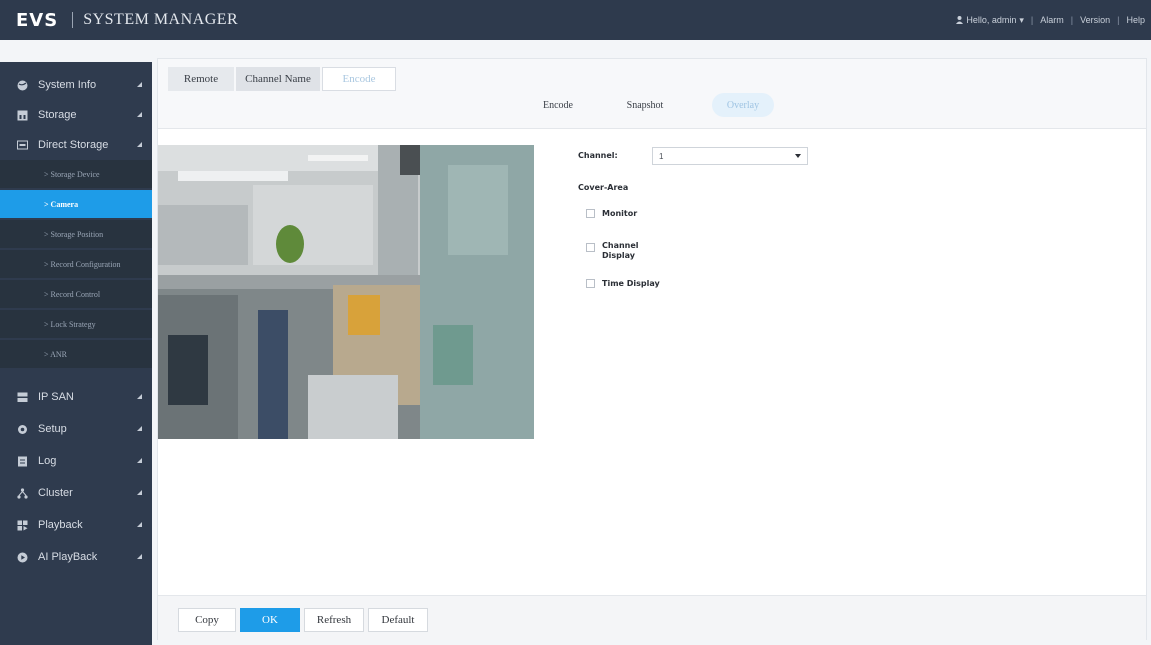 This screenshot has width=1151, height=645. Describe the element at coordinates (56, 397) in the screenshot. I see `sidebar-item-label: IP SAN` at that location.